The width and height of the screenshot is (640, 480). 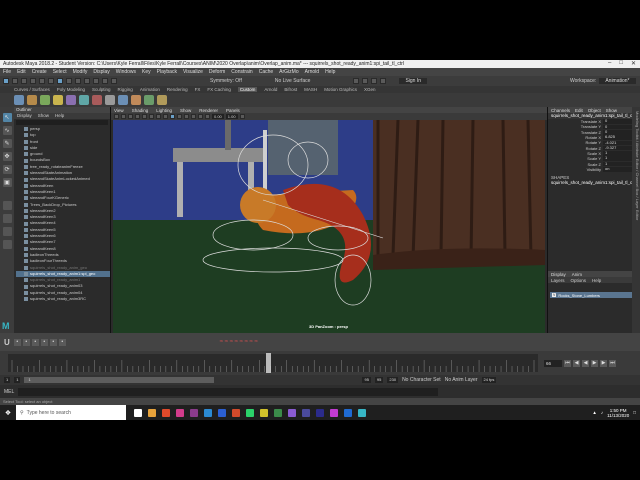 I want to click on snap-grid-icon, so click(x=87, y=81).